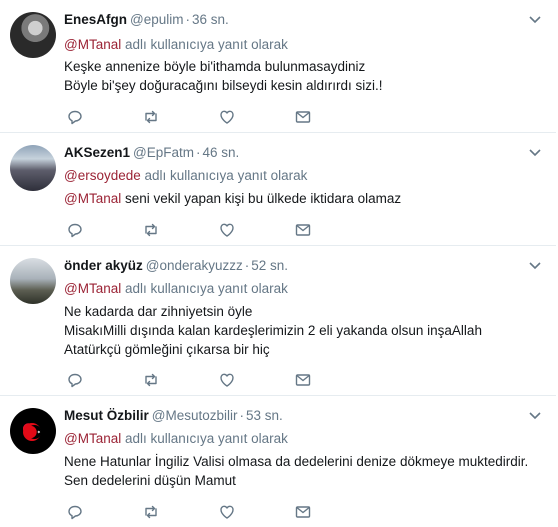 Image resolution: width=558 pixels, height=527 pixels. I want to click on display-name: AKSezen1, so click(97, 152).